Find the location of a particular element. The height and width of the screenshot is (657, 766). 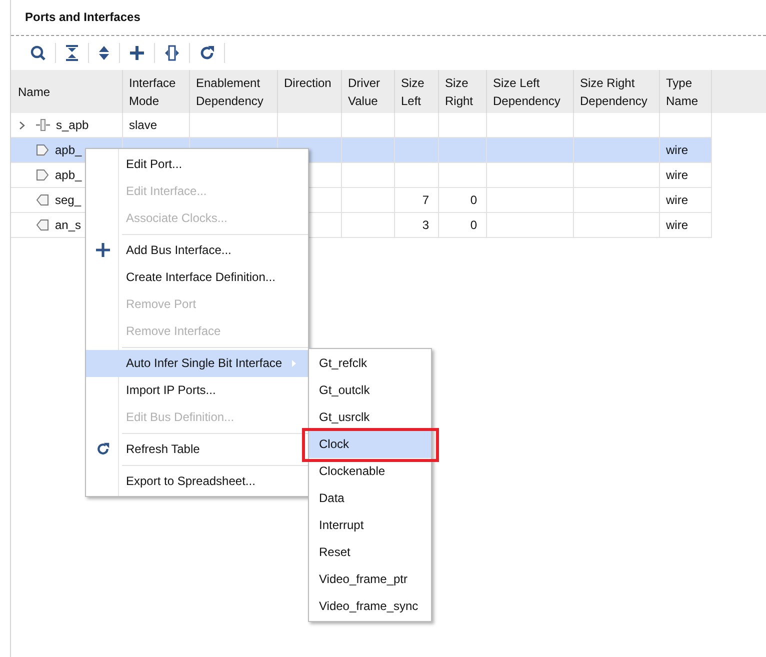

expand-all-icon is located at coordinates (104, 53).